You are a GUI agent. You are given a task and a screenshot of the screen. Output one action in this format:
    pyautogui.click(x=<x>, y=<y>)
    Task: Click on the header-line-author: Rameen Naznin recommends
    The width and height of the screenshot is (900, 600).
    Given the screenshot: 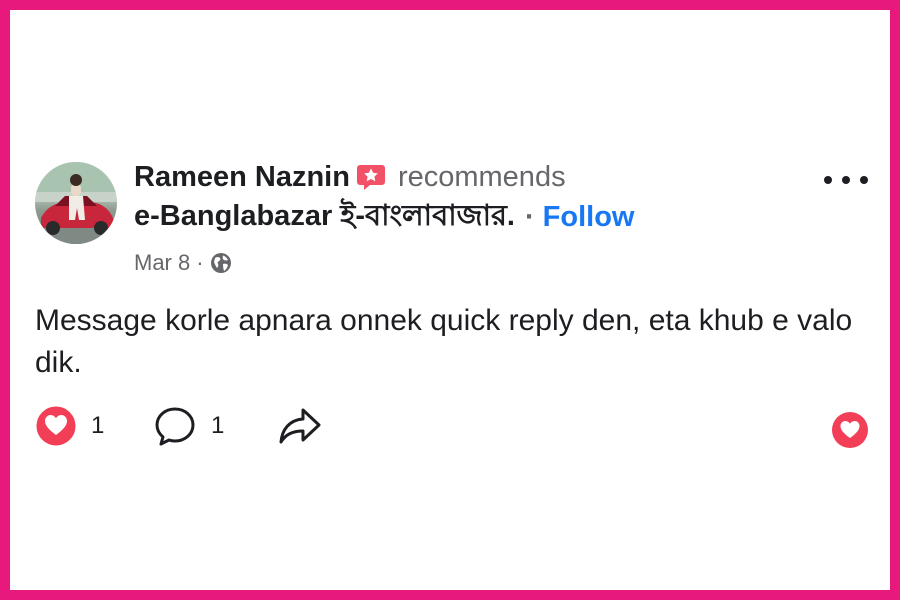 What is the action you would take?
    pyautogui.click(x=434, y=177)
    